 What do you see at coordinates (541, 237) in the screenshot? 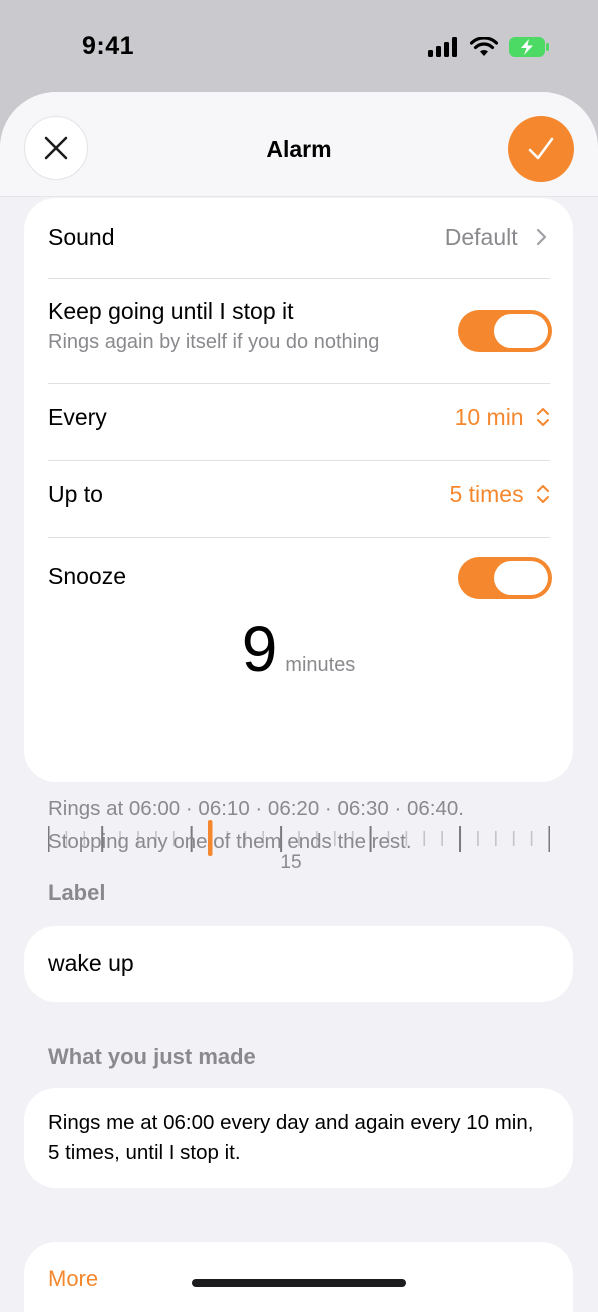
I see `chevron-right-icon` at bounding box center [541, 237].